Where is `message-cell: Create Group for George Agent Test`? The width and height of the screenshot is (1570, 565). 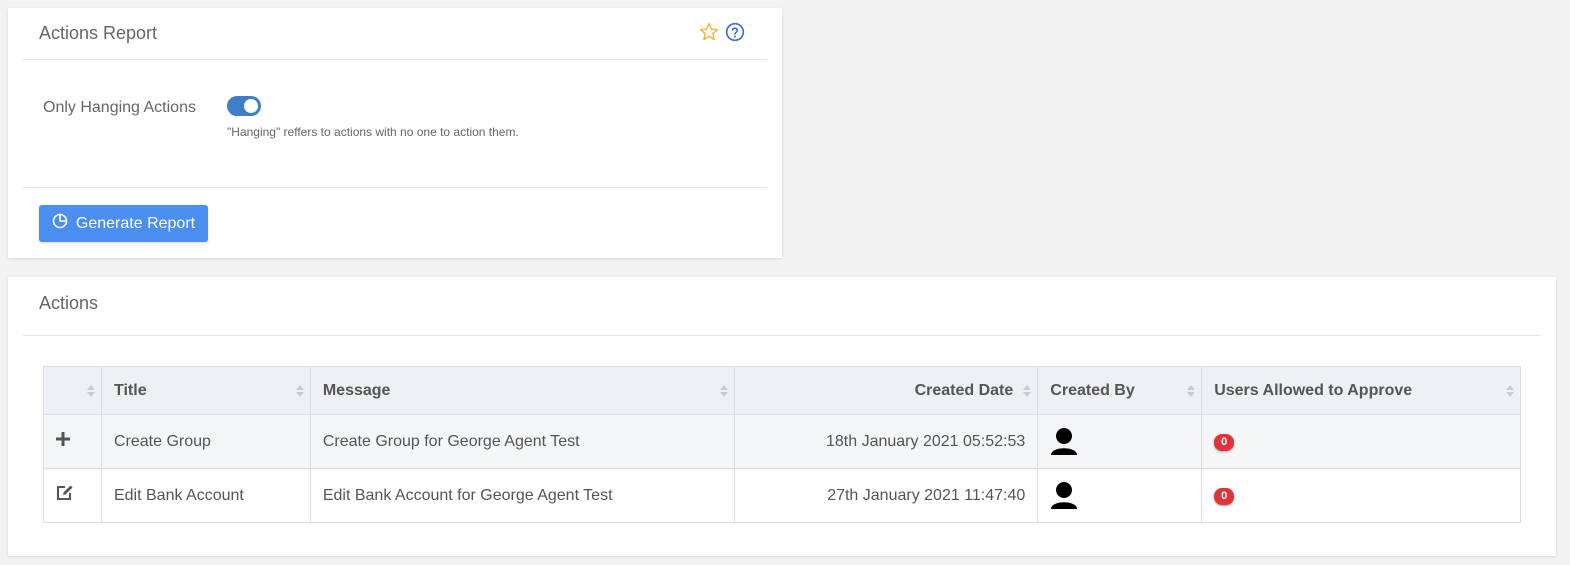 message-cell: Create Group for George Agent Test is located at coordinates (522, 441).